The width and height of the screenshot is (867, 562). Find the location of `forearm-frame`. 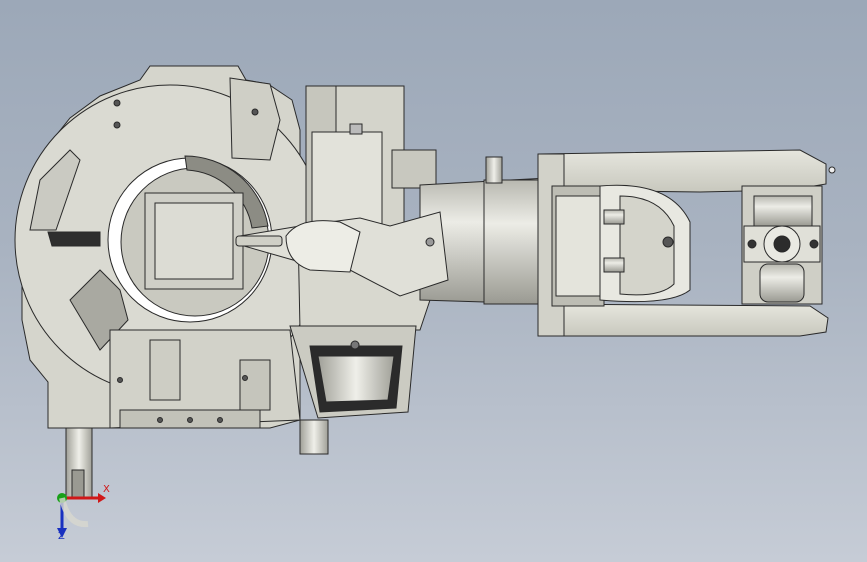

forearm-frame is located at coordinates (686, 243).